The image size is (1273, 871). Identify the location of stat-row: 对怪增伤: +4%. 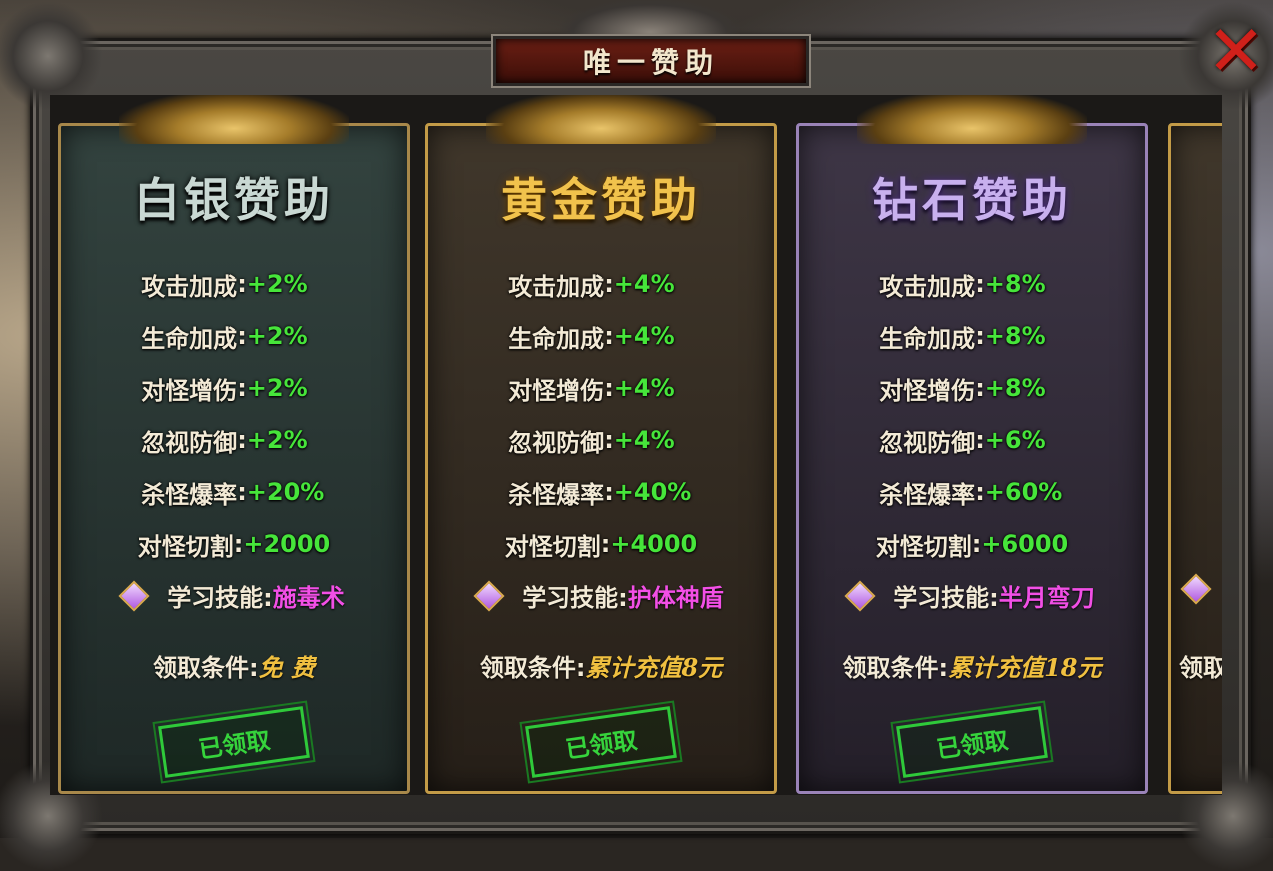
(601, 388).